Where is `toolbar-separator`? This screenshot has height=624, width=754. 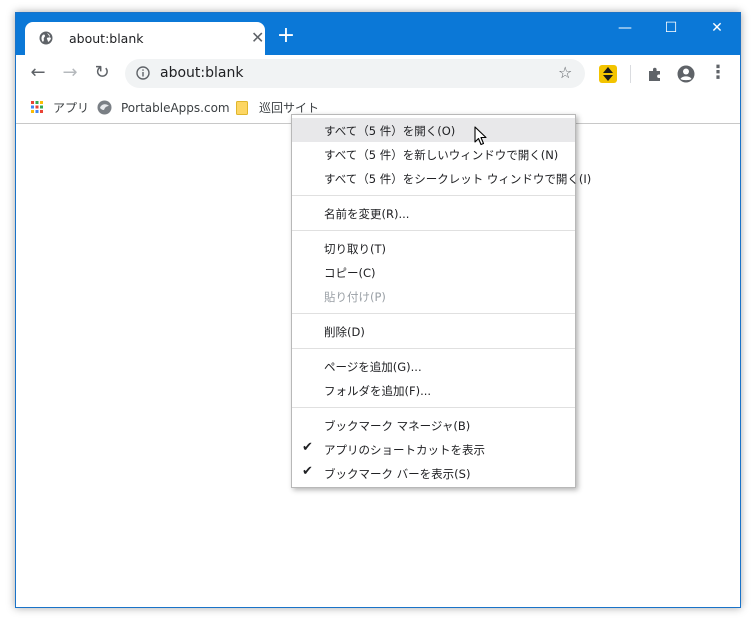 toolbar-separator is located at coordinates (630, 74).